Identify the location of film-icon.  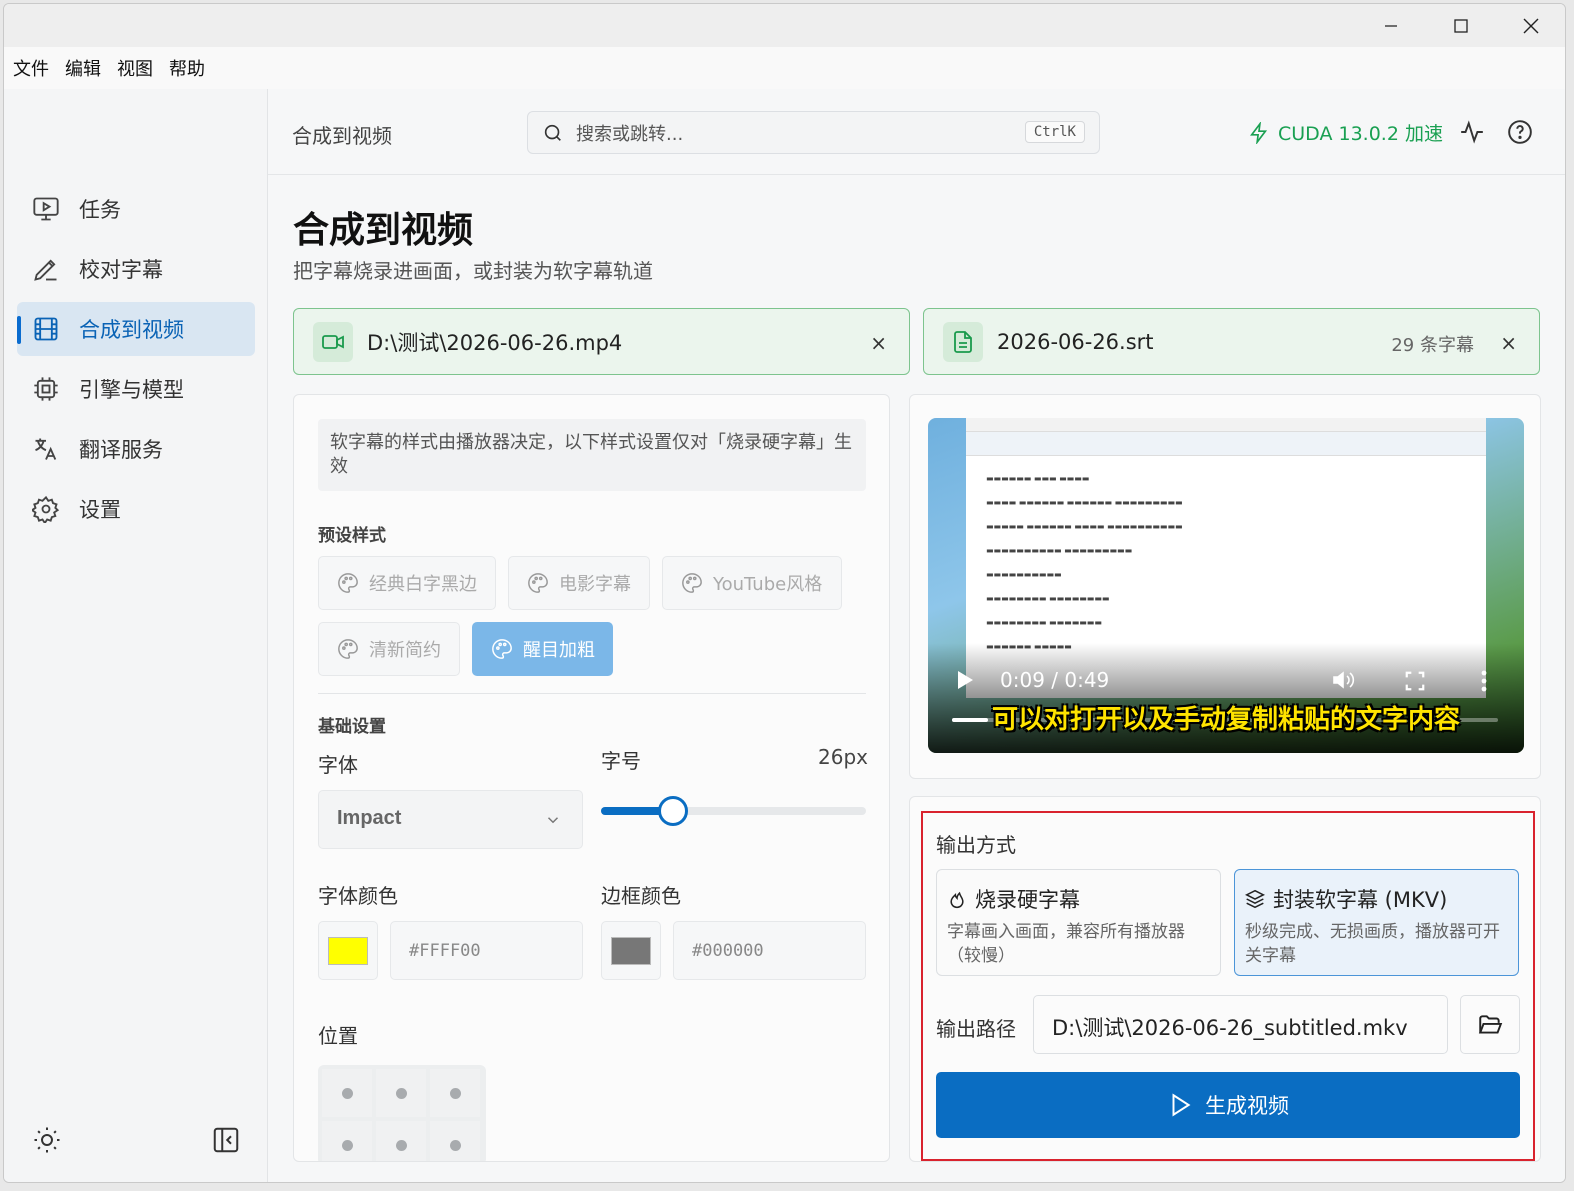
(46, 329).